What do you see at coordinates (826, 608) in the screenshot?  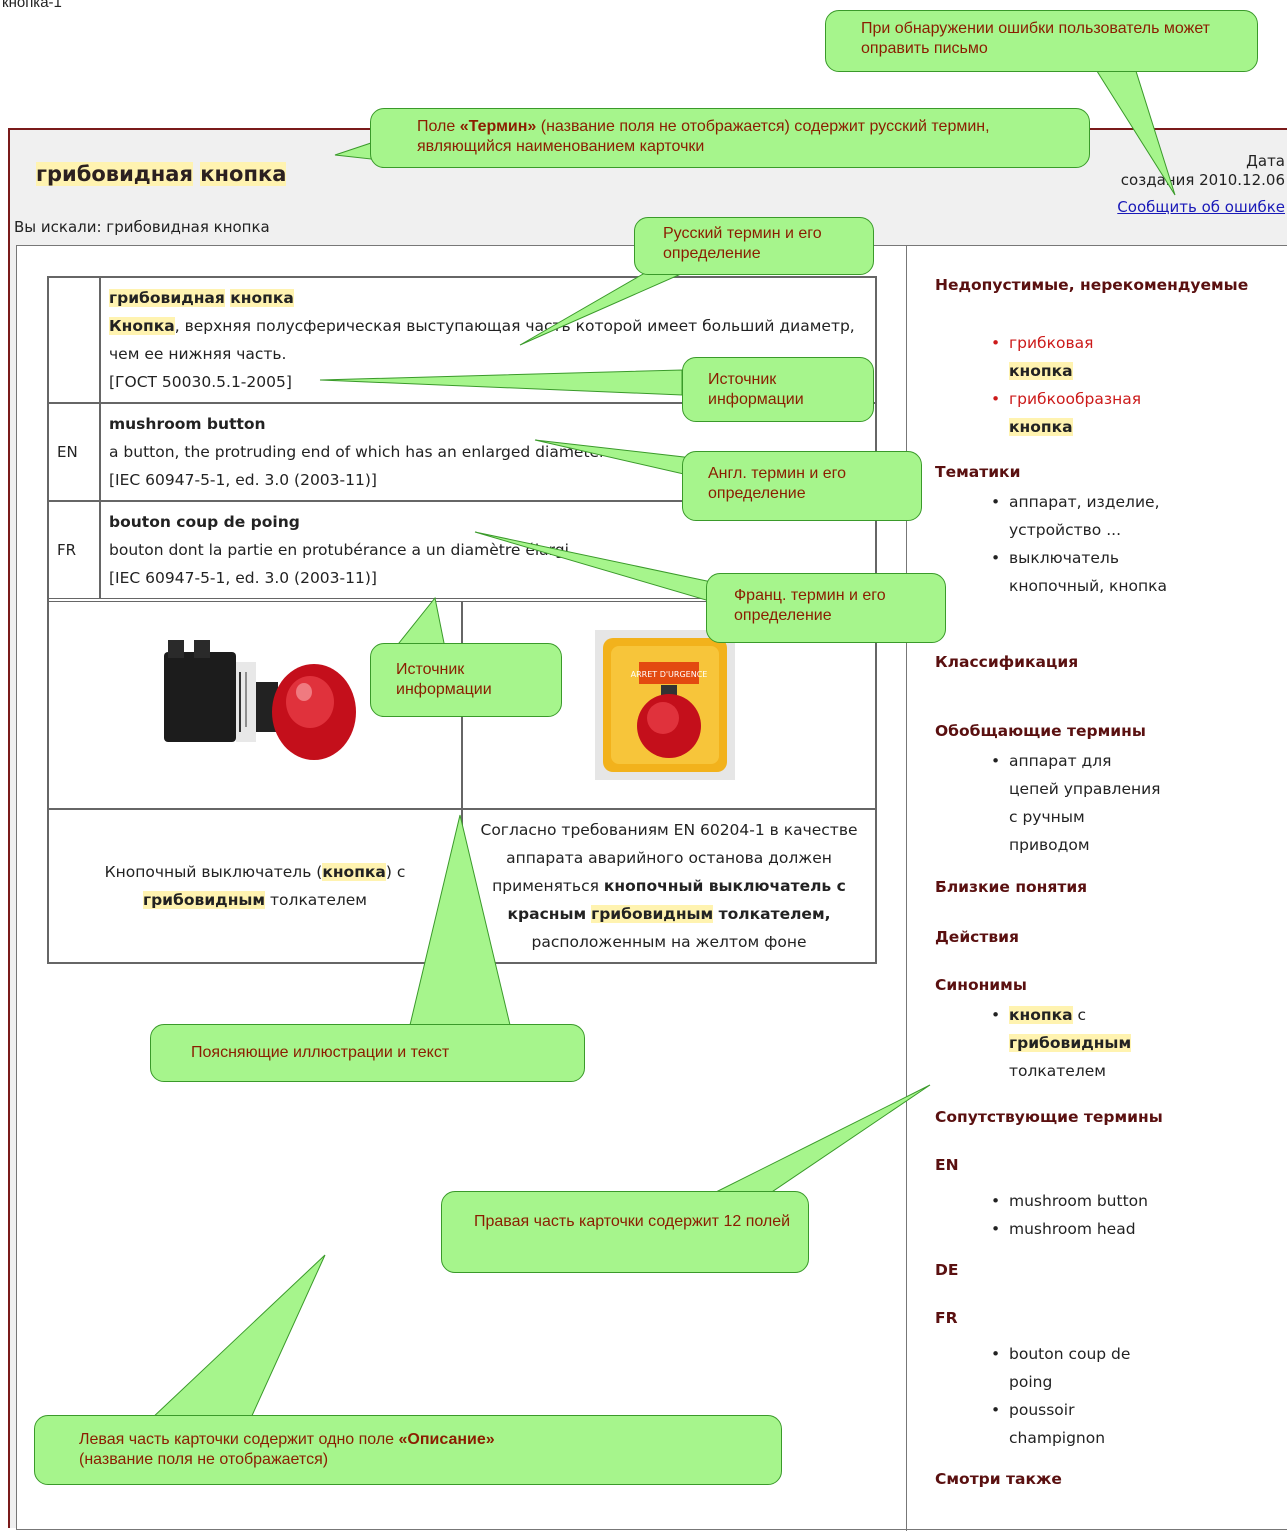 I see `callout-fr-definition: Франц. термин и его определение` at bounding box center [826, 608].